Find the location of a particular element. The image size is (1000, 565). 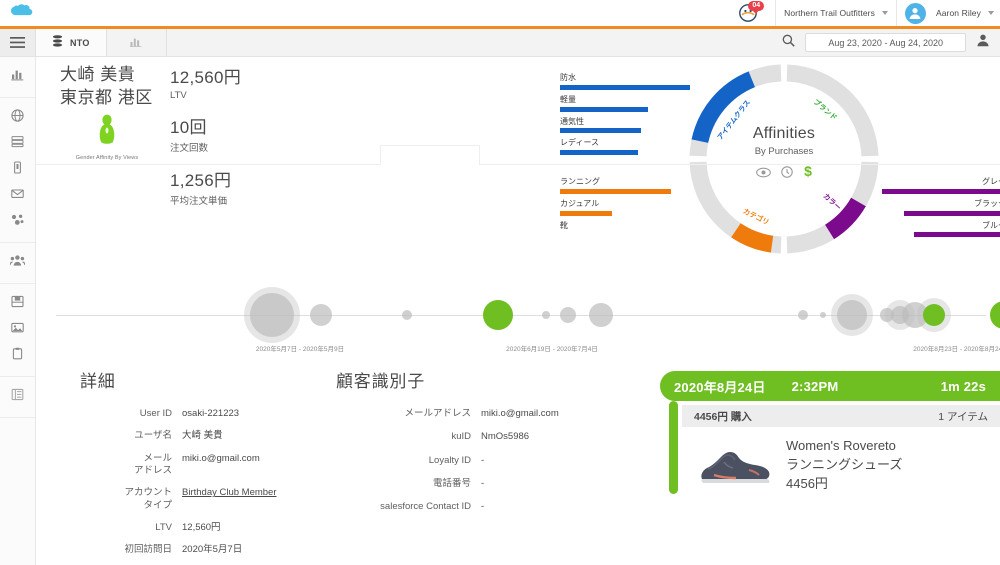

event-product-text: Women's Rovereto ランニングシューズ 4456円 is located at coordinates (844, 465).